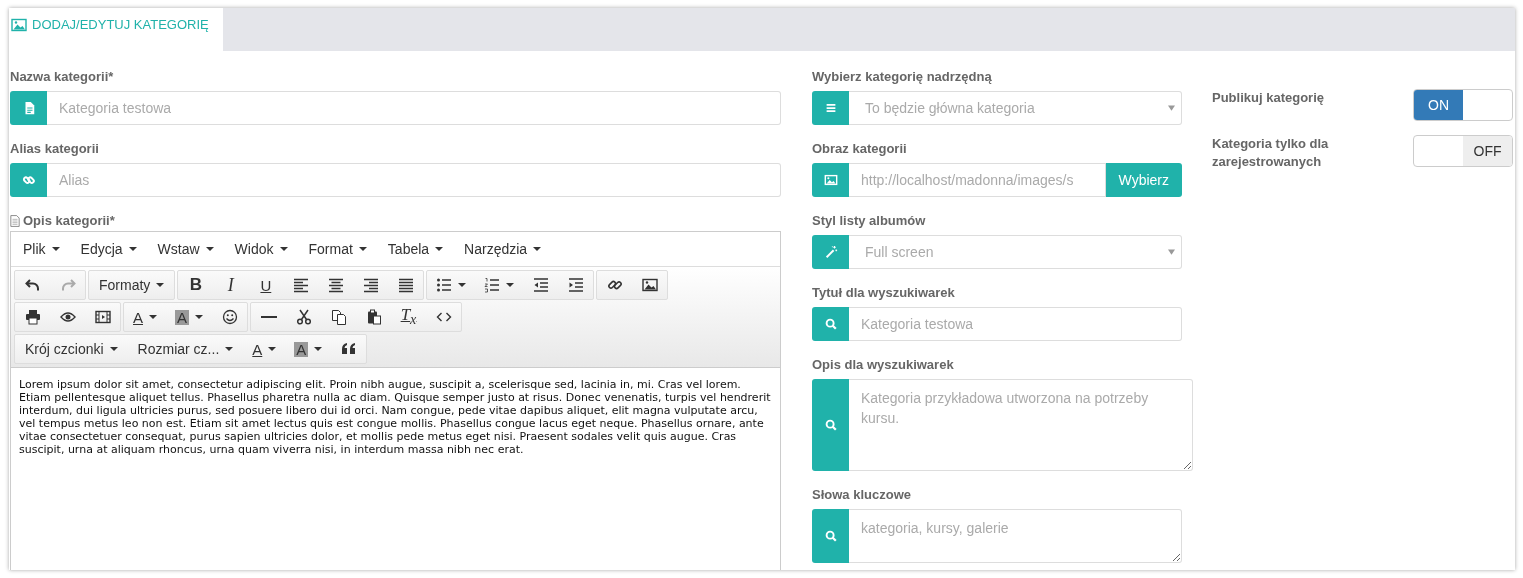 The image size is (1523, 578). I want to click on field-label: Słowa kluczowe, so click(862, 495).